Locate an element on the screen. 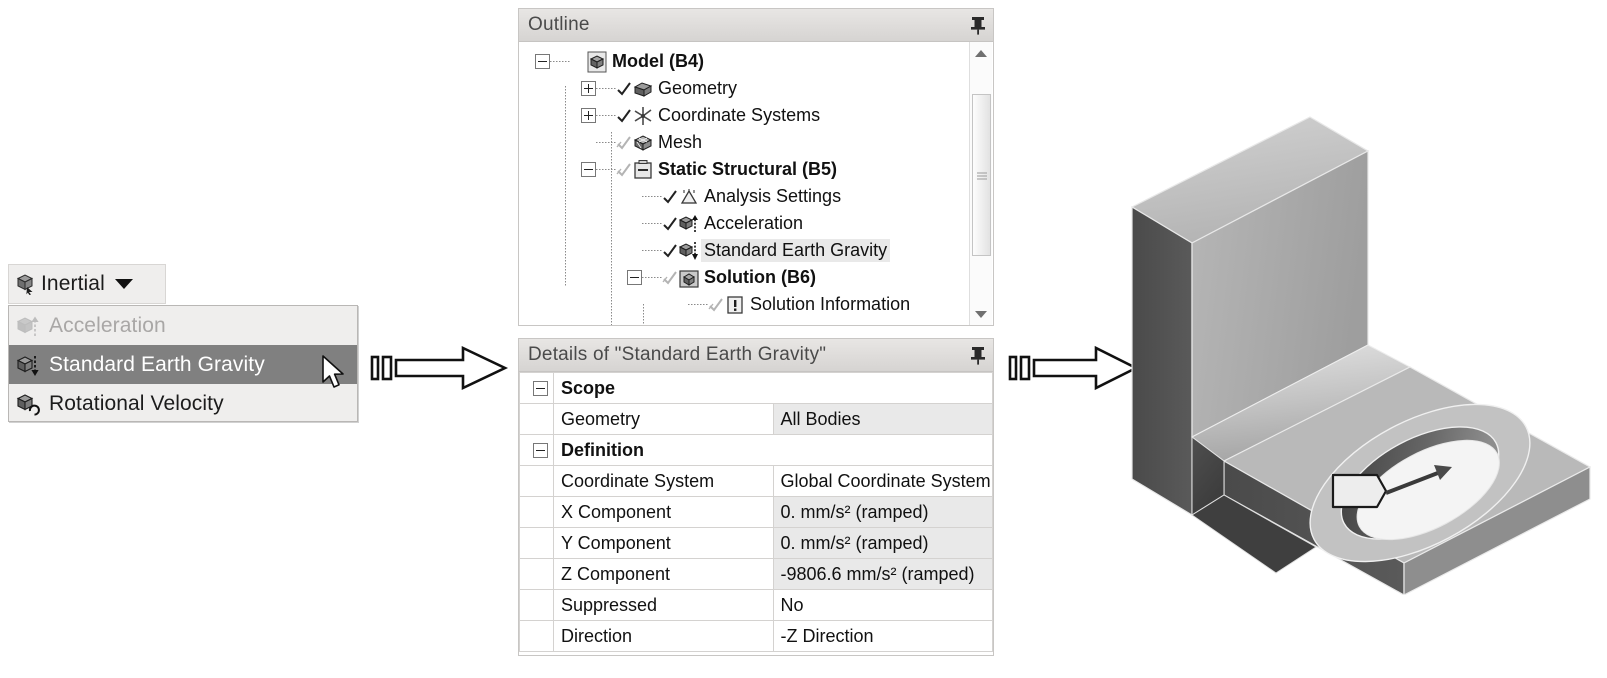 The image size is (1607, 678). tree-node-label: Standard Earth Gravity is located at coordinates (796, 250).